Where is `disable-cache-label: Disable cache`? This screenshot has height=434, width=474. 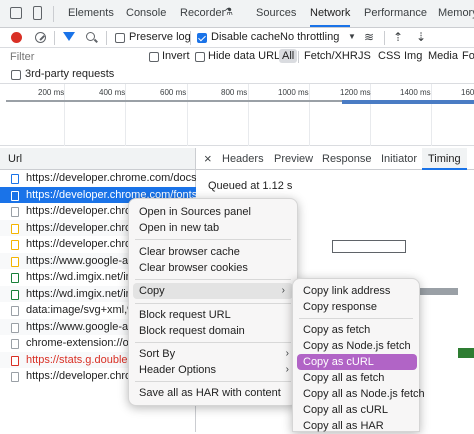
disable-cache-label: Disable cache is located at coordinates (246, 37).